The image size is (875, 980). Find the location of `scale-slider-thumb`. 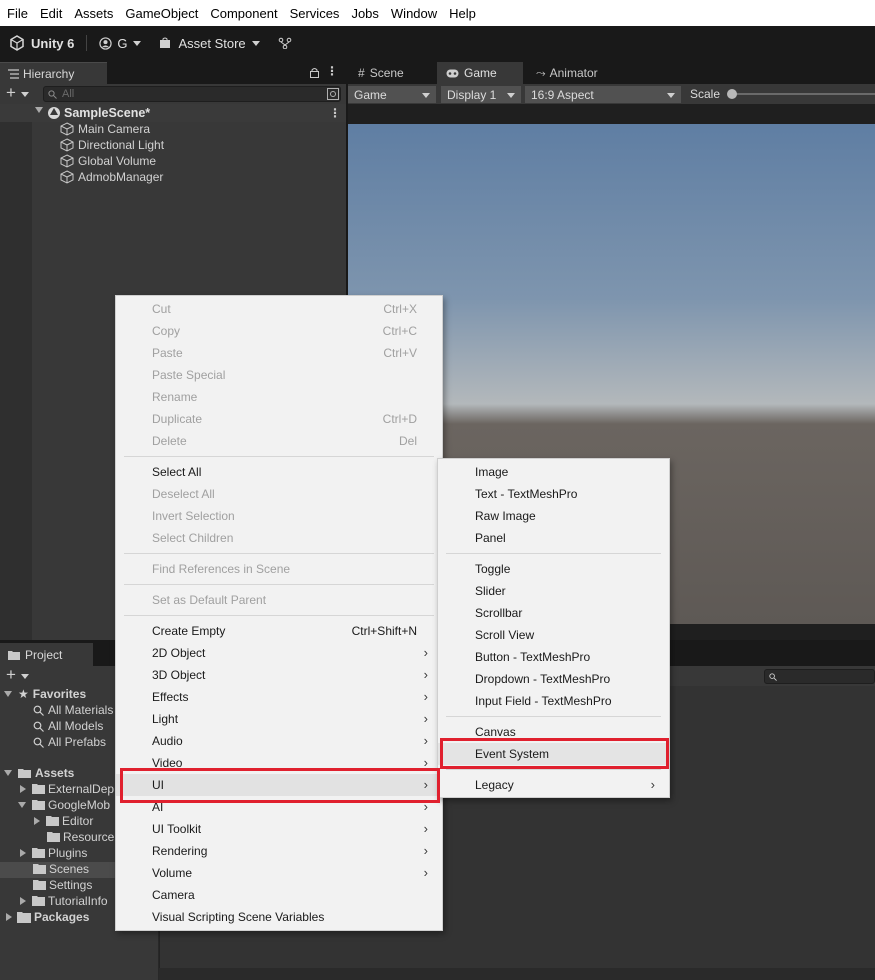

scale-slider-thumb is located at coordinates (732, 94).